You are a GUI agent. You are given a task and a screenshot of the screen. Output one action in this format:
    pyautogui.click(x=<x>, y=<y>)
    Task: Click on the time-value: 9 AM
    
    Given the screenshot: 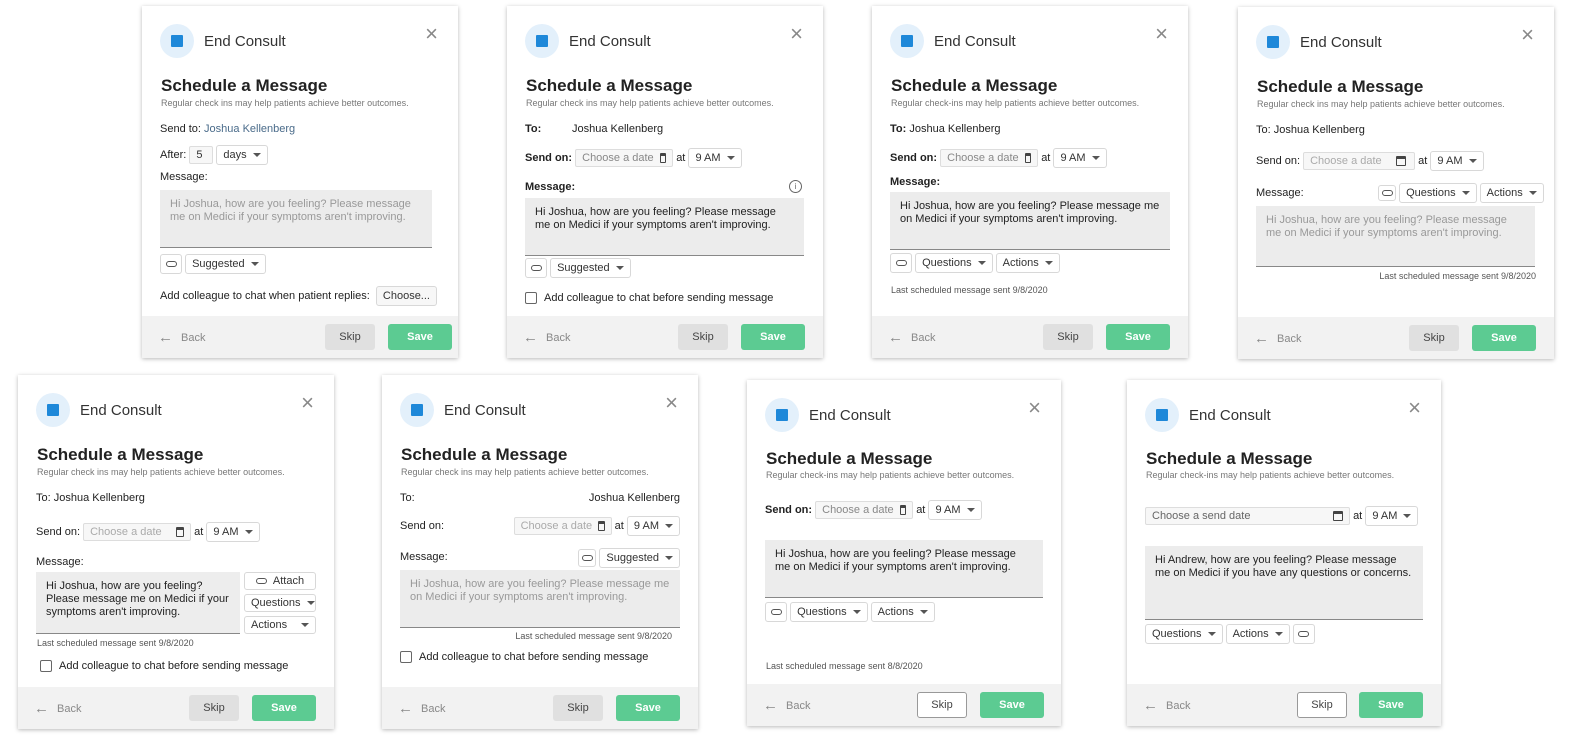 What is the action you would take?
    pyautogui.click(x=1450, y=161)
    